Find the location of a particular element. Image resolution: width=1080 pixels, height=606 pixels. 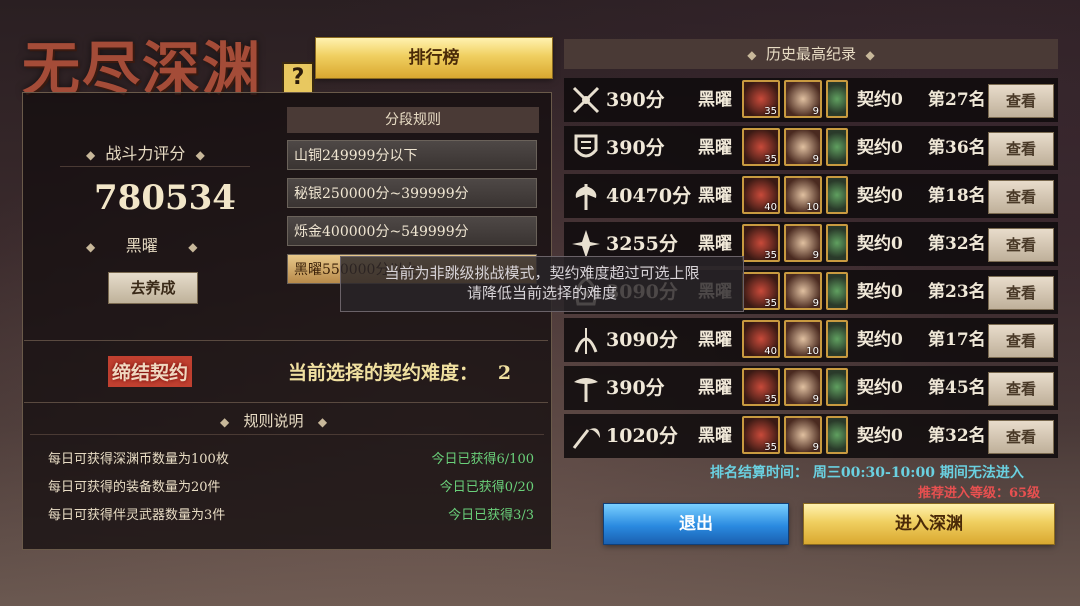

score-label-text: 战斗力评分 is located at coordinates (145, 153).